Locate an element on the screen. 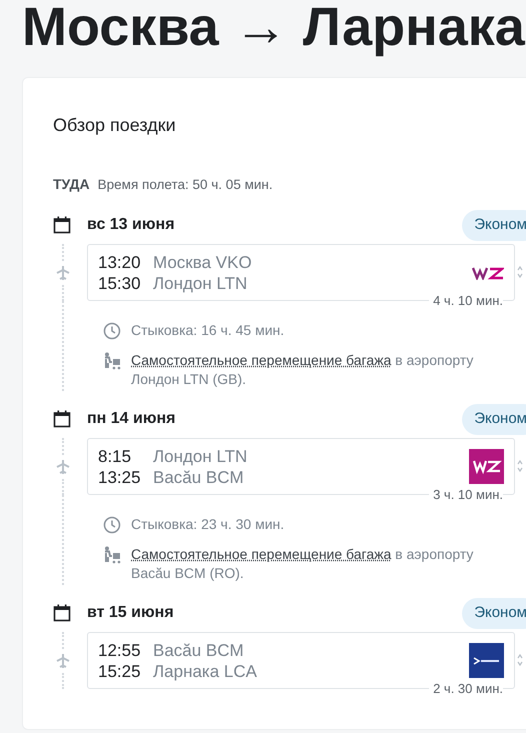  flight-date: вт 15 июня is located at coordinates (130, 613).